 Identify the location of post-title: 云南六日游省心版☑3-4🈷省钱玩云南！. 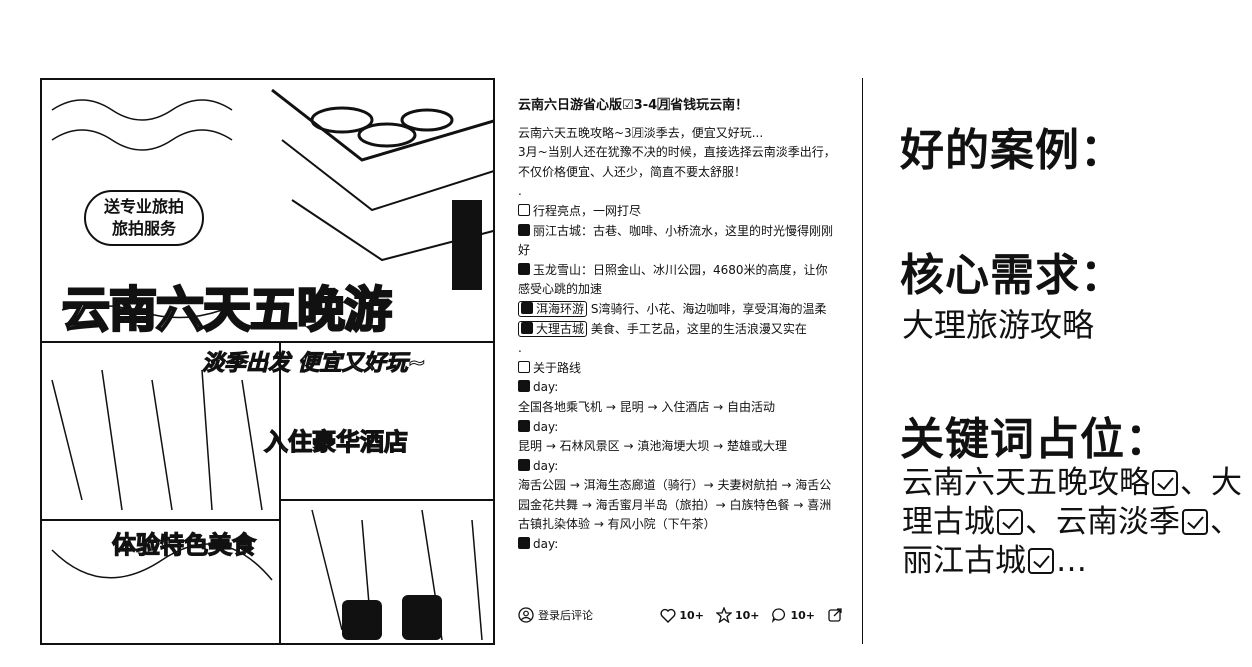
(633, 105).